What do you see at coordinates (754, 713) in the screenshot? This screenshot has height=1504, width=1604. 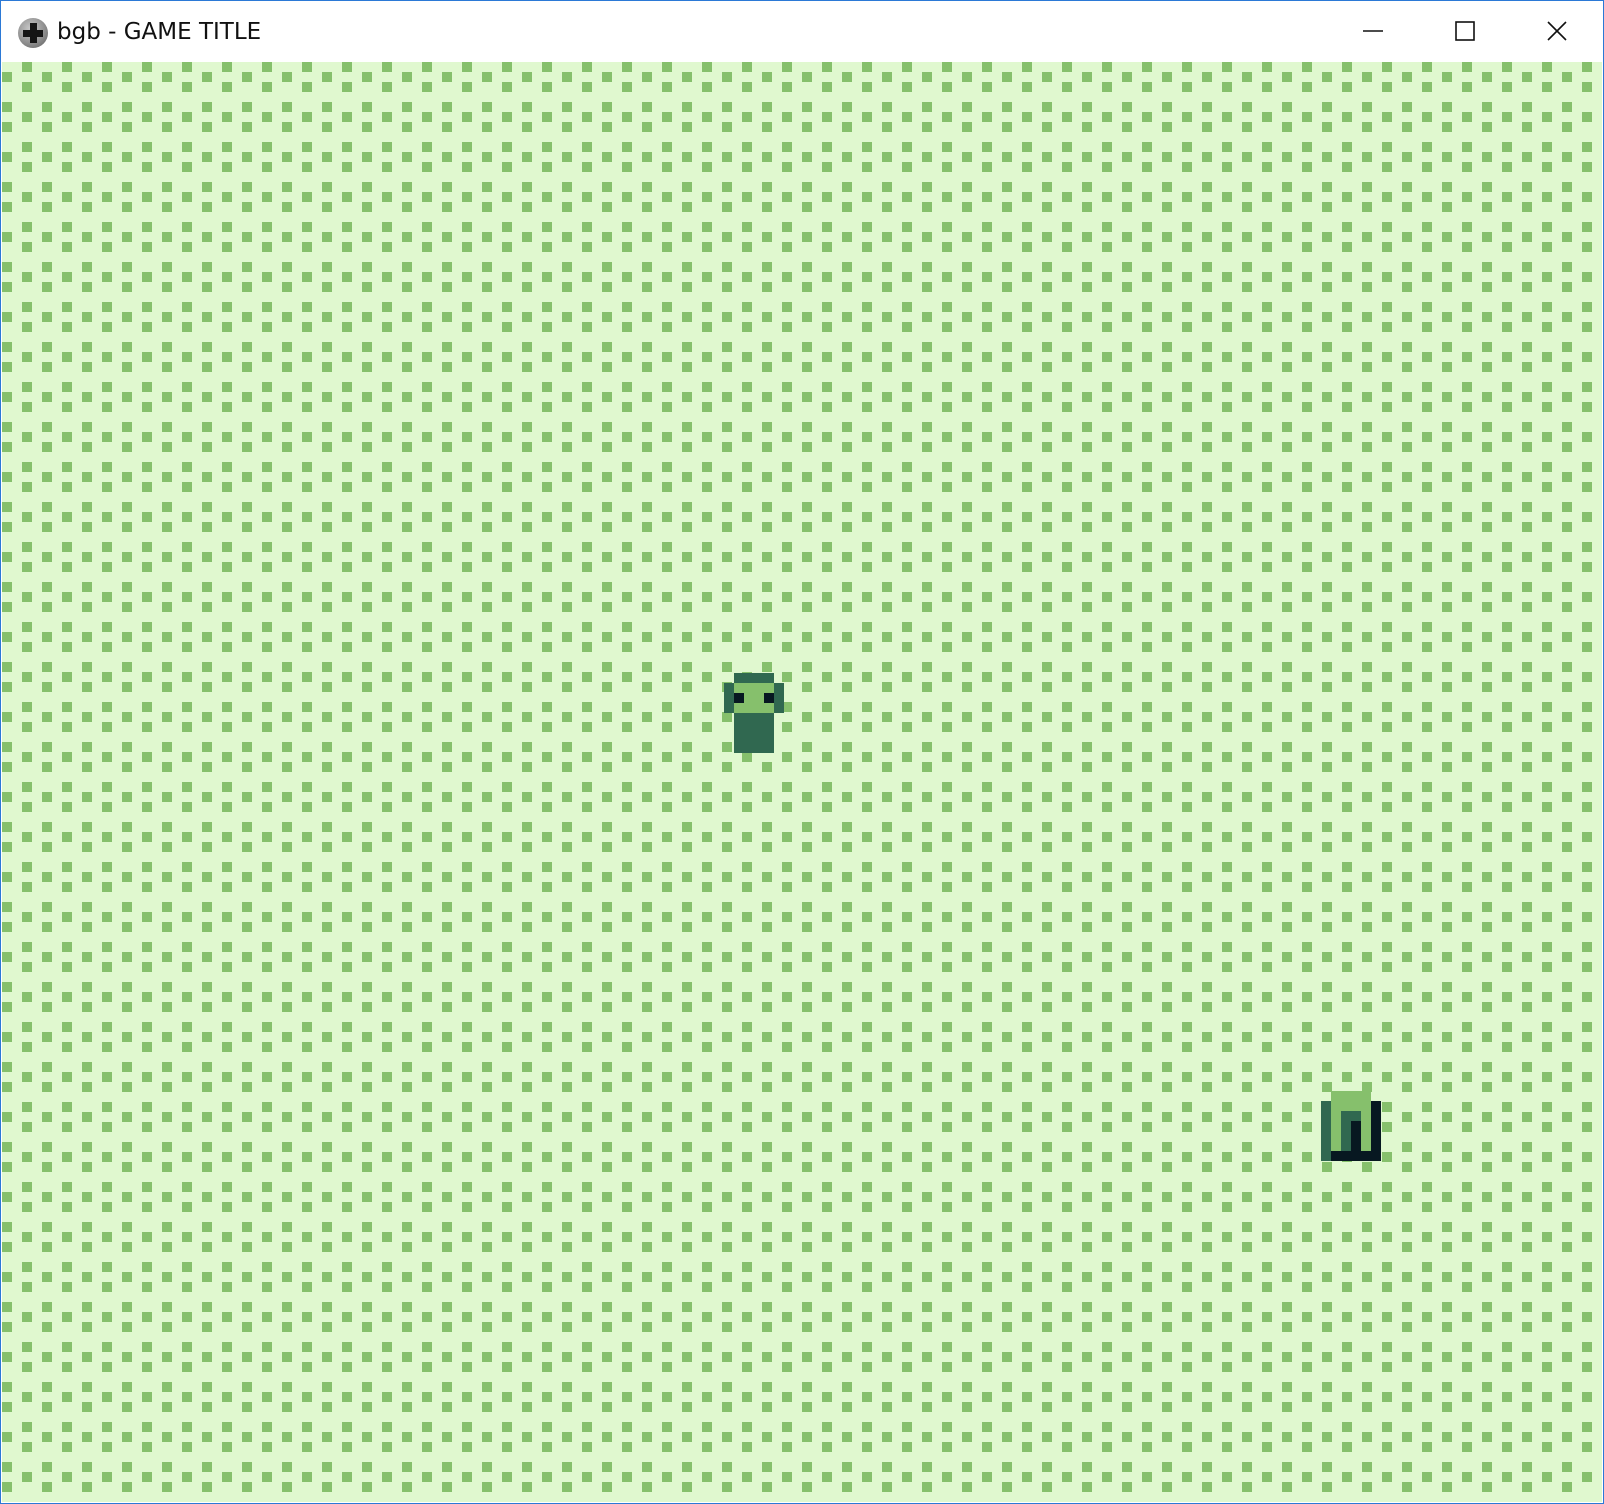 I see `player-character-icon` at bounding box center [754, 713].